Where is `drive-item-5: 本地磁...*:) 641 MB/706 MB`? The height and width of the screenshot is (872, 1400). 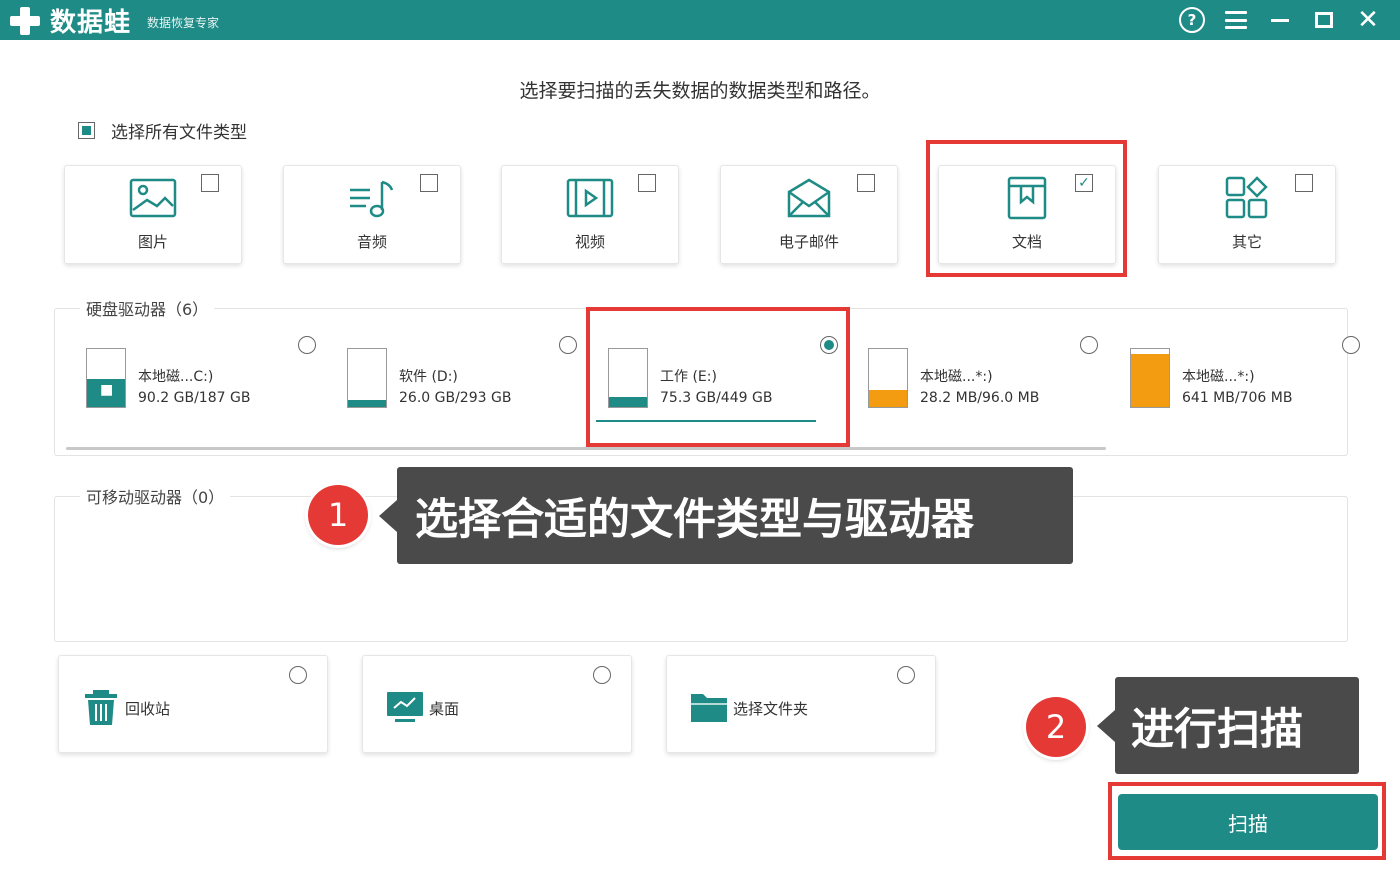 drive-item-5: 本地磁...*:) 641 MB/706 MB is located at coordinates (1255, 375).